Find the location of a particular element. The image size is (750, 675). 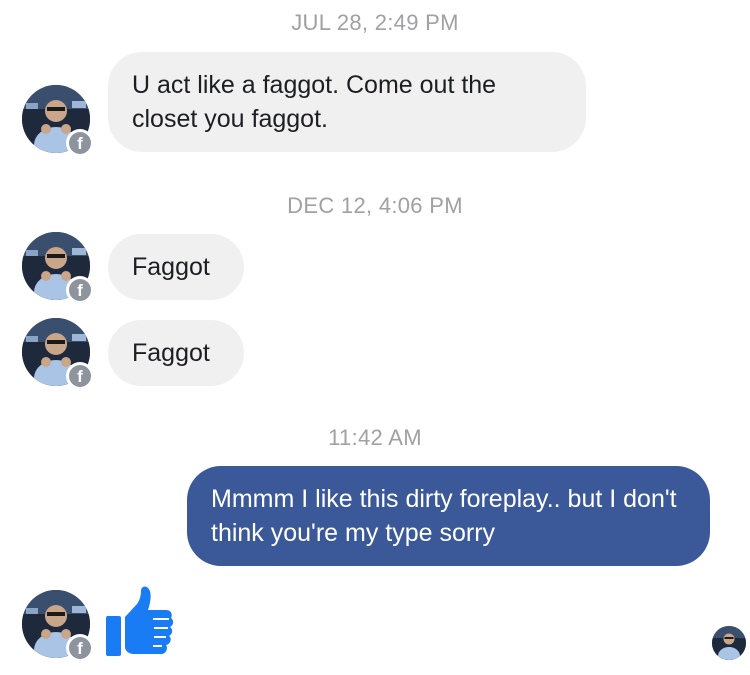

read-receipt-avatar is located at coordinates (729, 643).